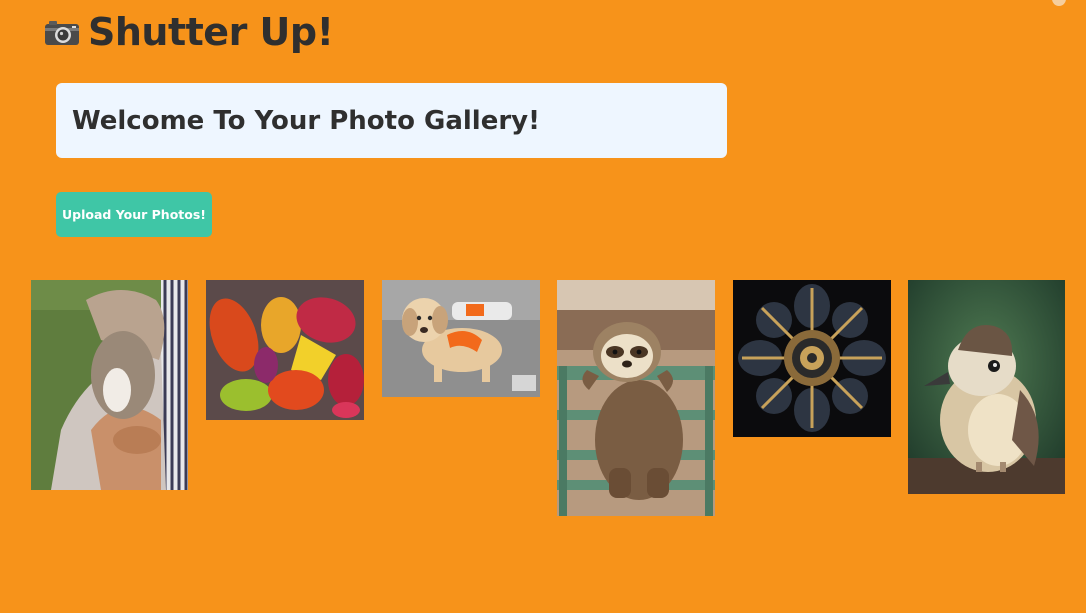  I want to click on welcome-heading: Welcome To Your Photo Gallery!, so click(306, 120).